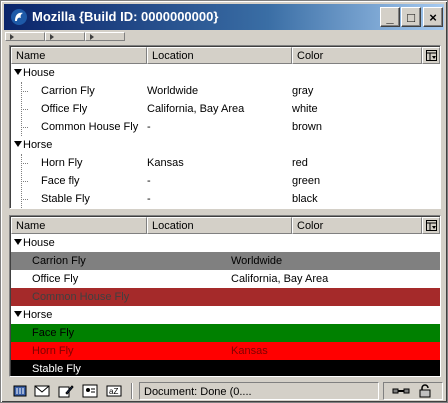 The height and width of the screenshot is (403, 448). I want to click on tree-row: Office Fly California, Bay Area, so click(225, 279).